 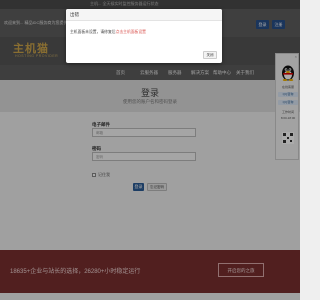 I want to click on dialog-close-button: 关闭, so click(x=210, y=55).